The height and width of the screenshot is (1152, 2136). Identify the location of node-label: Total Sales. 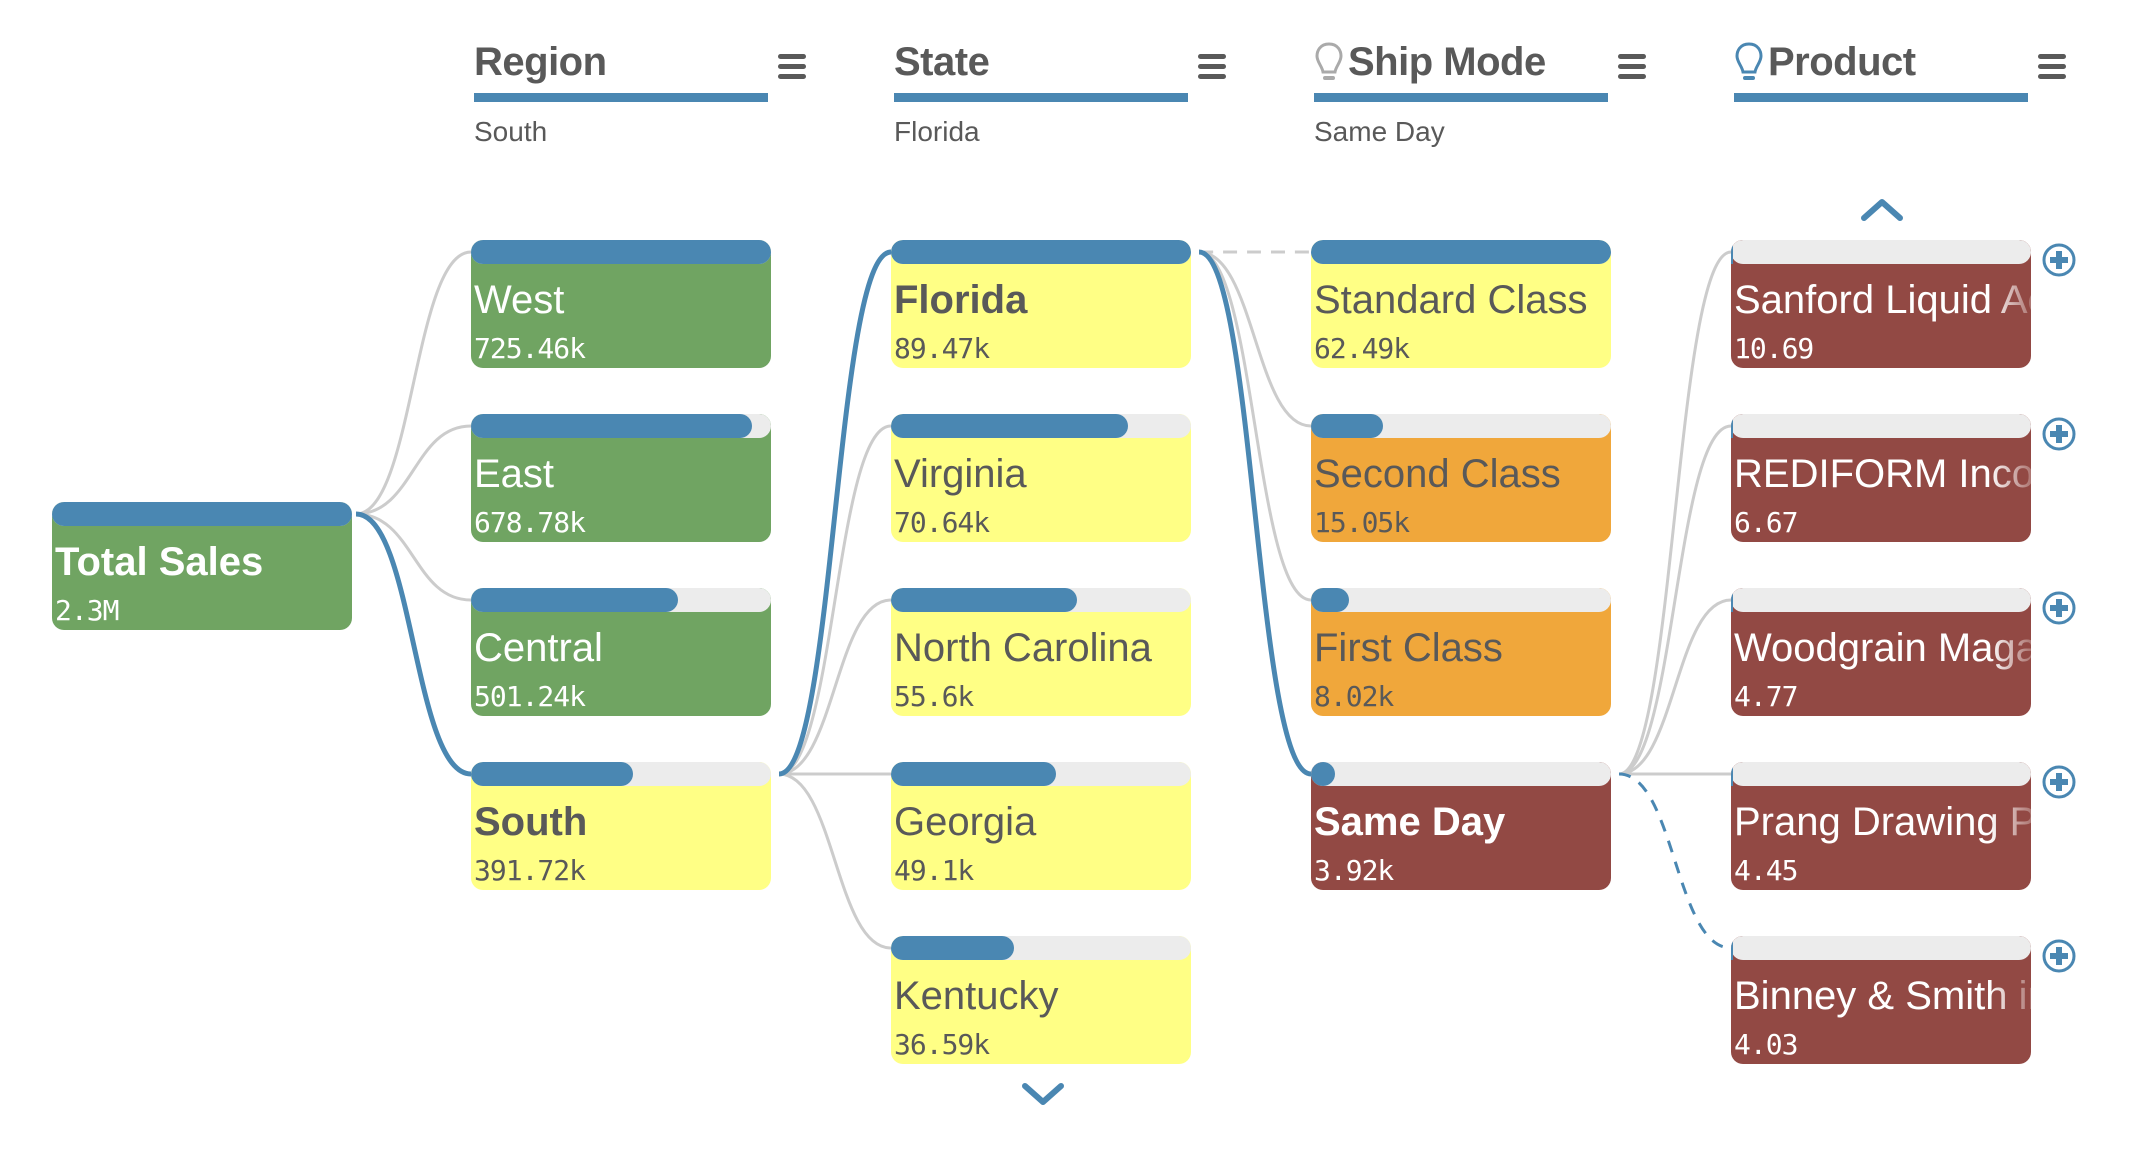
(159, 562).